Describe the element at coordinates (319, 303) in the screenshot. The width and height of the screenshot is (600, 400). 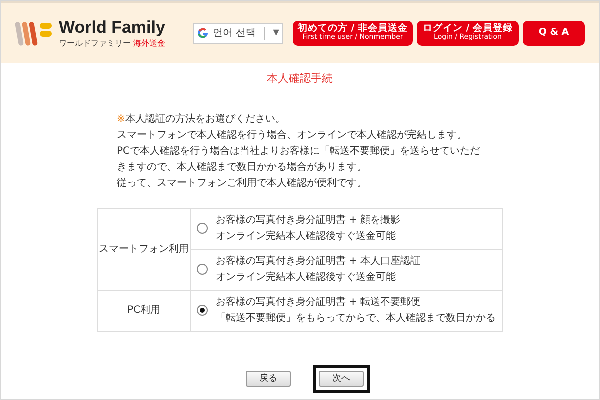
I see `option-text: お客様の写真付き身分証明書 + 転送不要郵便` at that location.